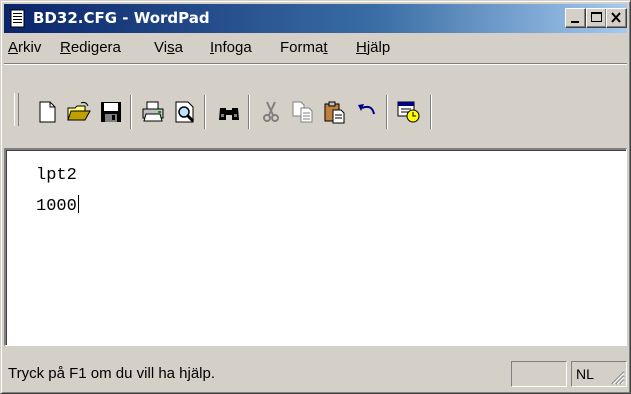 Image resolution: width=631 pixels, height=394 pixels. Describe the element at coordinates (13, 47) in the screenshot. I see `menu-accel: A` at that location.